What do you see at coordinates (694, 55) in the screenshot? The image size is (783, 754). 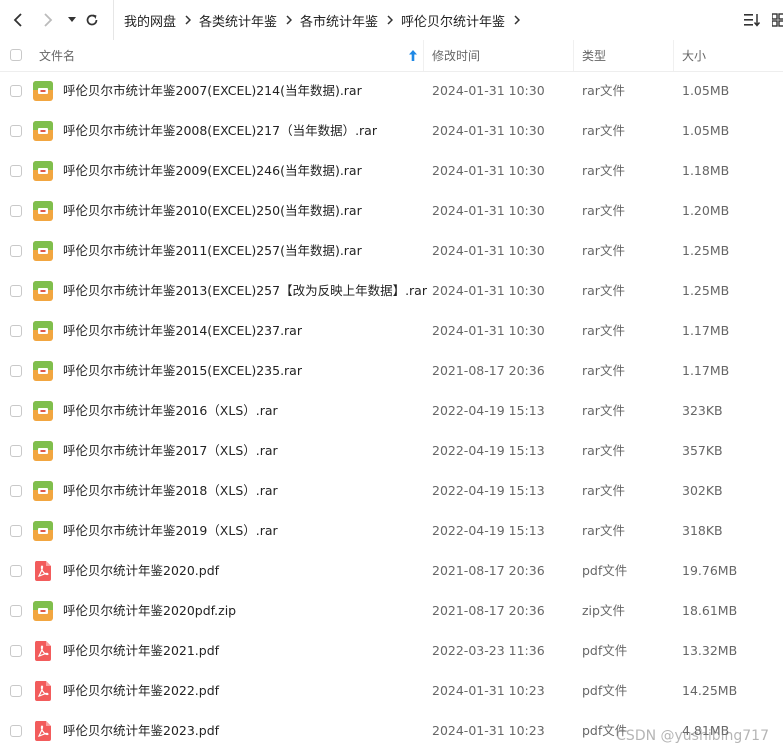 I see `column-header-size: 大小` at bounding box center [694, 55].